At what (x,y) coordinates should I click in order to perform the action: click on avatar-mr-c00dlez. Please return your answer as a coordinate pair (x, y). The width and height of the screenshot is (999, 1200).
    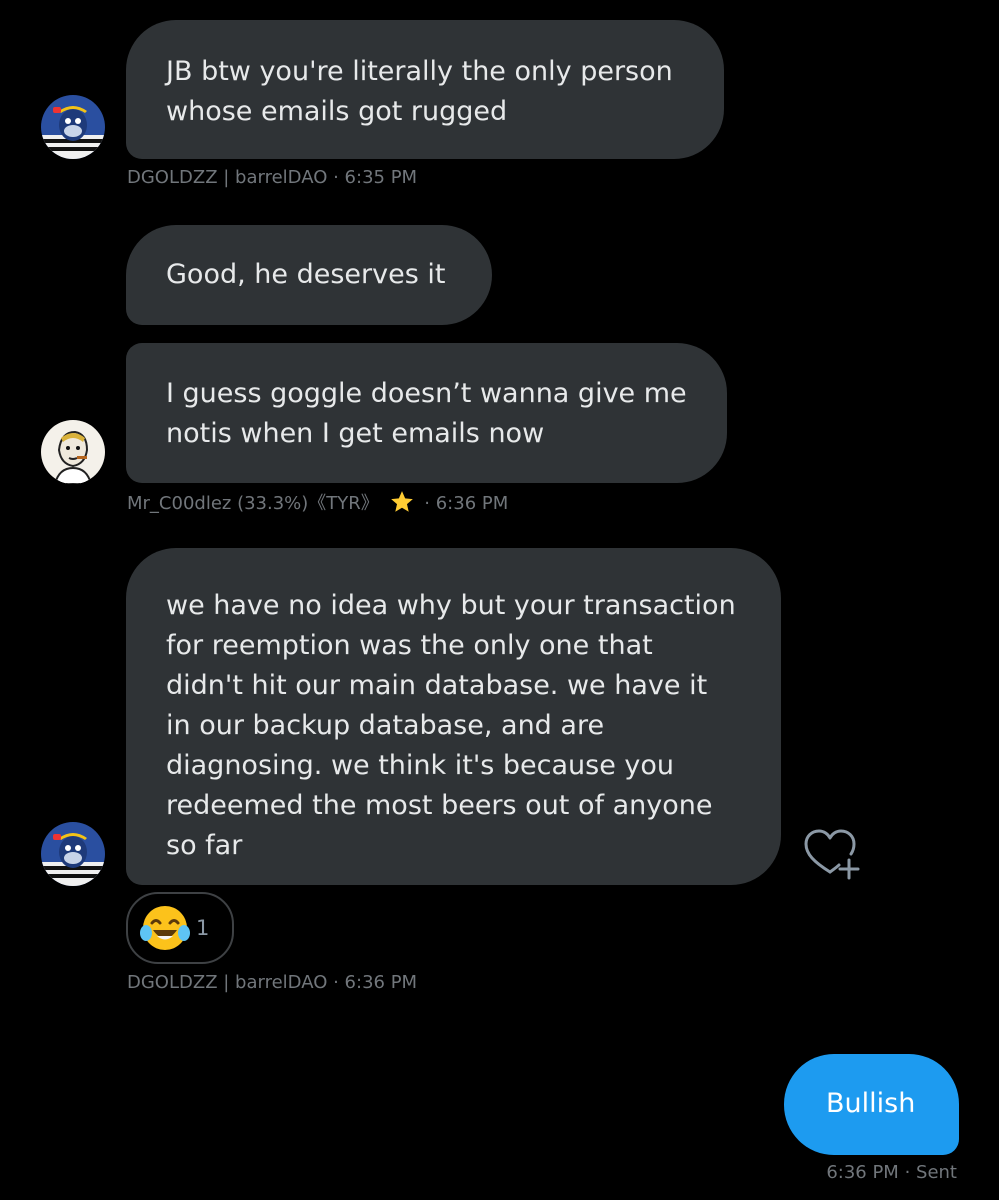
    Looking at the image, I should click on (73, 452).